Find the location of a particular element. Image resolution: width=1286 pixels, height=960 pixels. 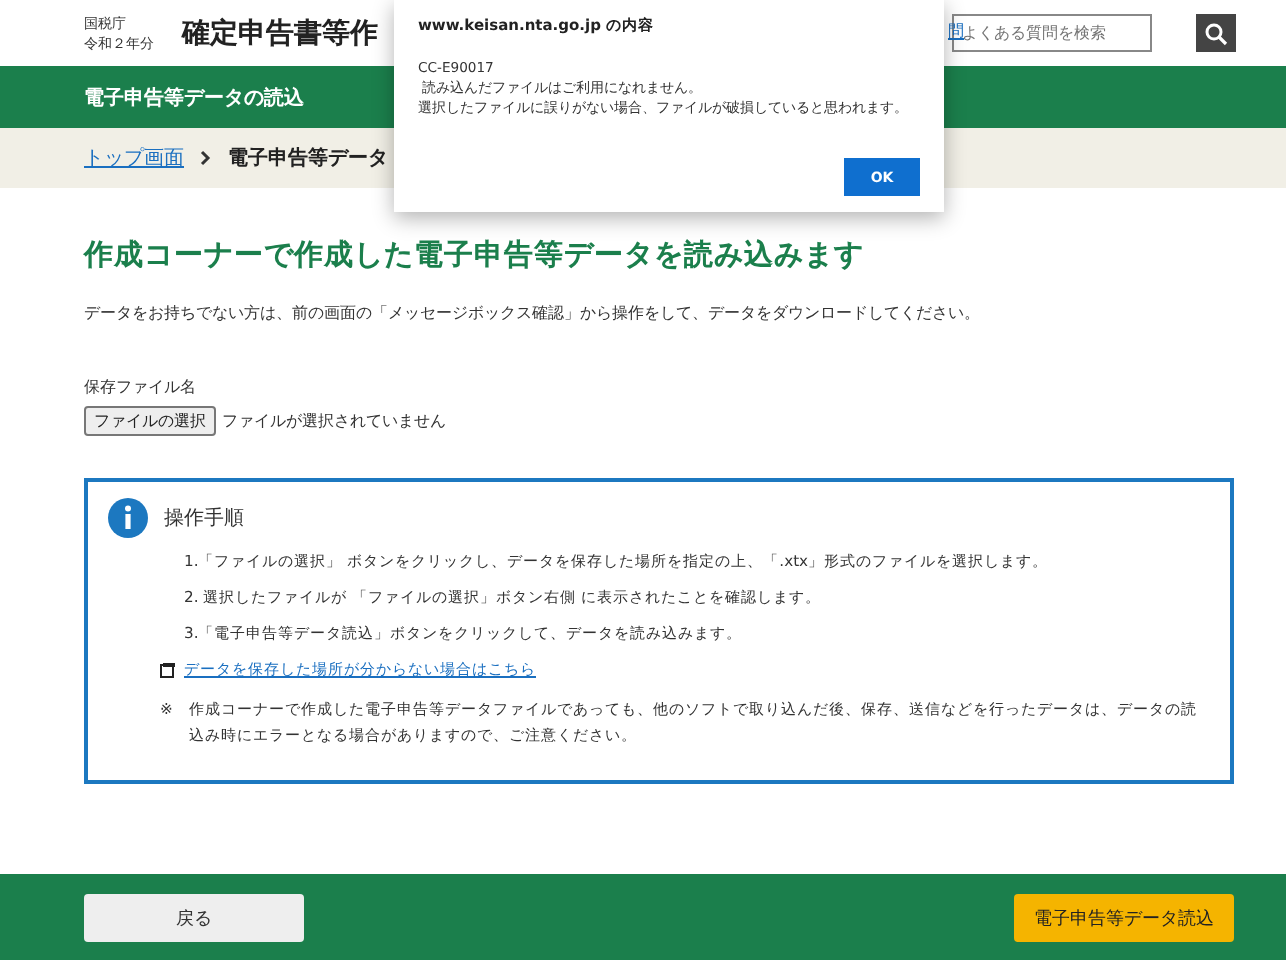

page-heading: 作成コーナーで作成した電子申告等データを読み込みます is located at coordinates (475, 255).